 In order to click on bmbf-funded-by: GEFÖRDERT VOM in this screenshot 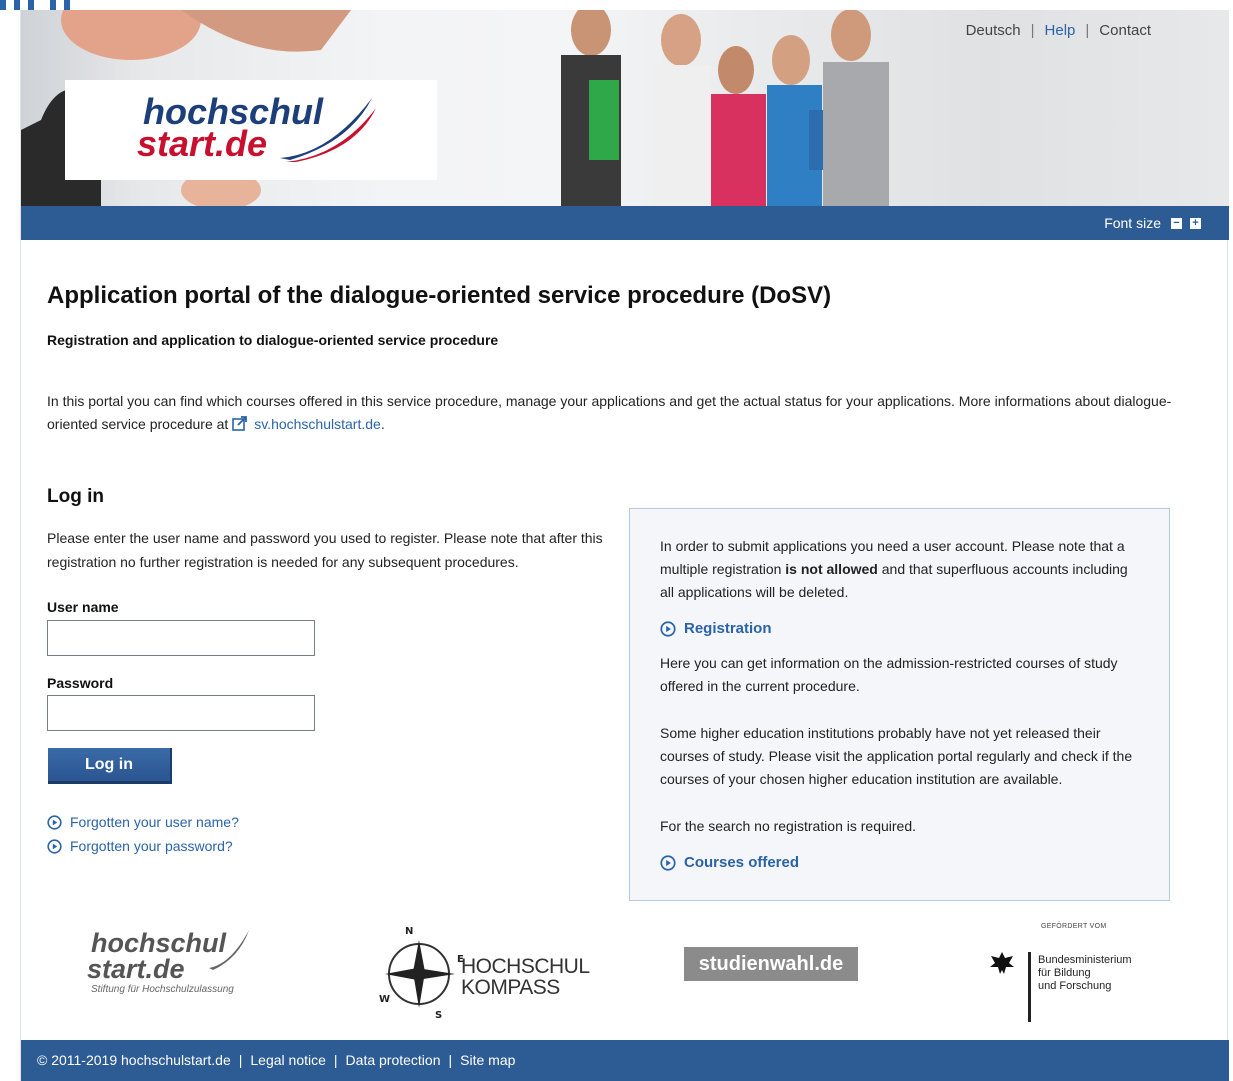, I will do `click(1074, 926)`.